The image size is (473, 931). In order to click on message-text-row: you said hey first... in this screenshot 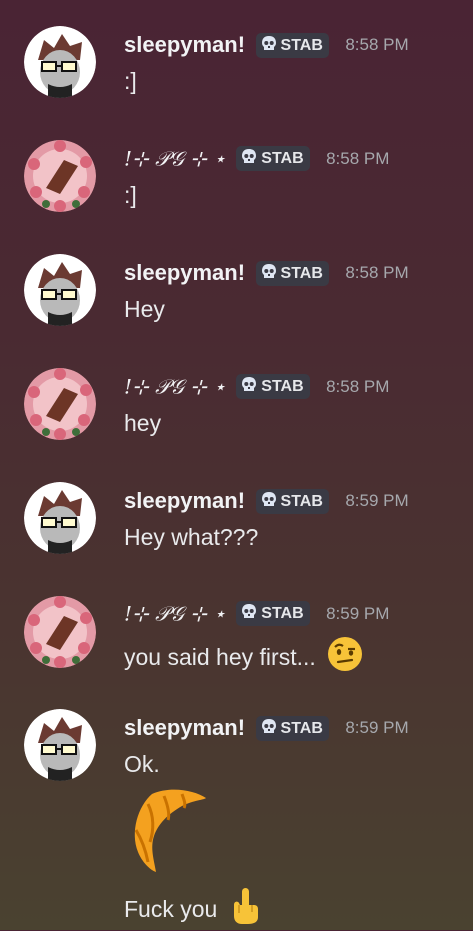, I will do `click(244, 657)`.